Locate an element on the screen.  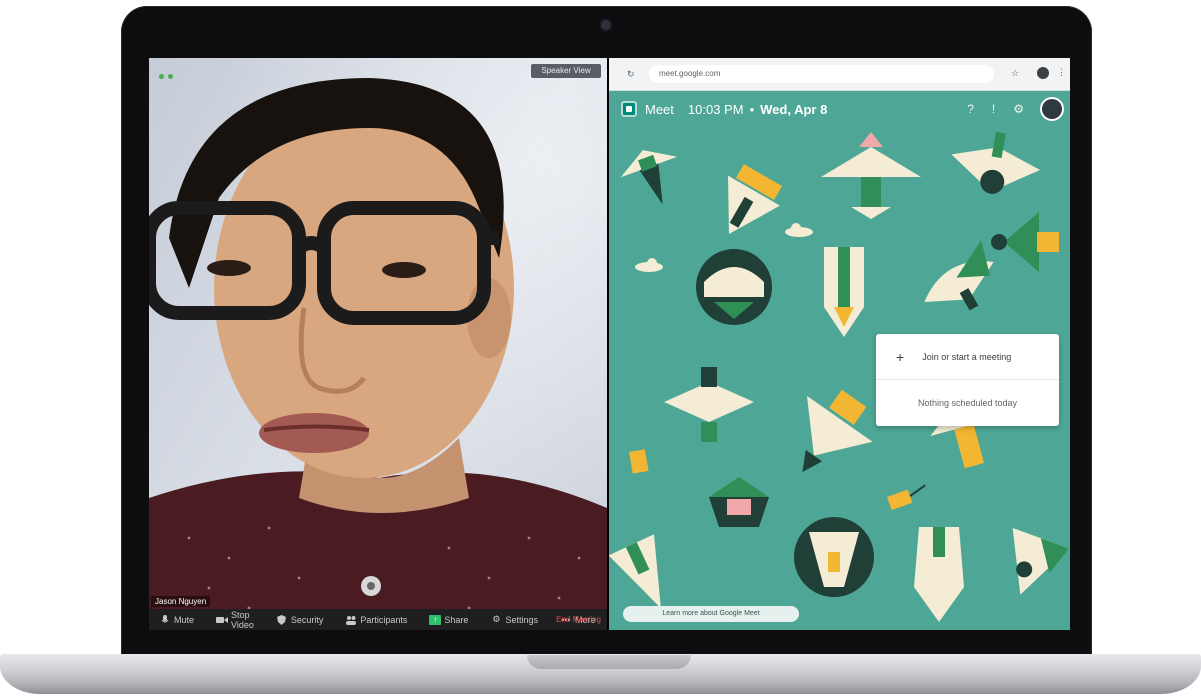
no-meetings-message: Nothing scheduled today is located at coordinates (967, 403).